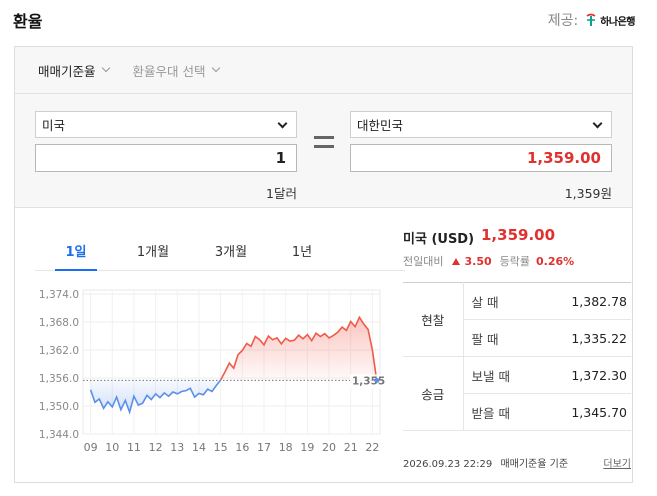 The image size is (657, 496). Describe the element at coordinates (166, 158) in the screenshot. I see `from-amount-input: 1` at that location.